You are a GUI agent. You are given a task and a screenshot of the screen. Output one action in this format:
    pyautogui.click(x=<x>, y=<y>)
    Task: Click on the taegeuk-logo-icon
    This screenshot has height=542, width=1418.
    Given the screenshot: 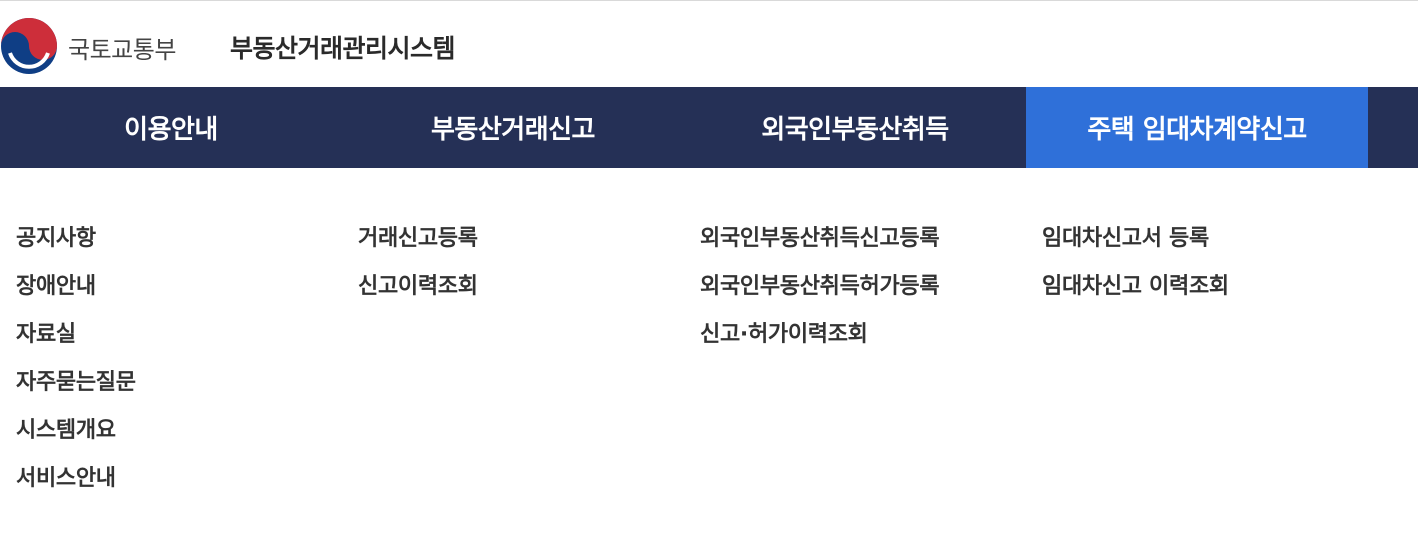 What is the action you would take?
    pyautogui.click(x=29, y=46)
    